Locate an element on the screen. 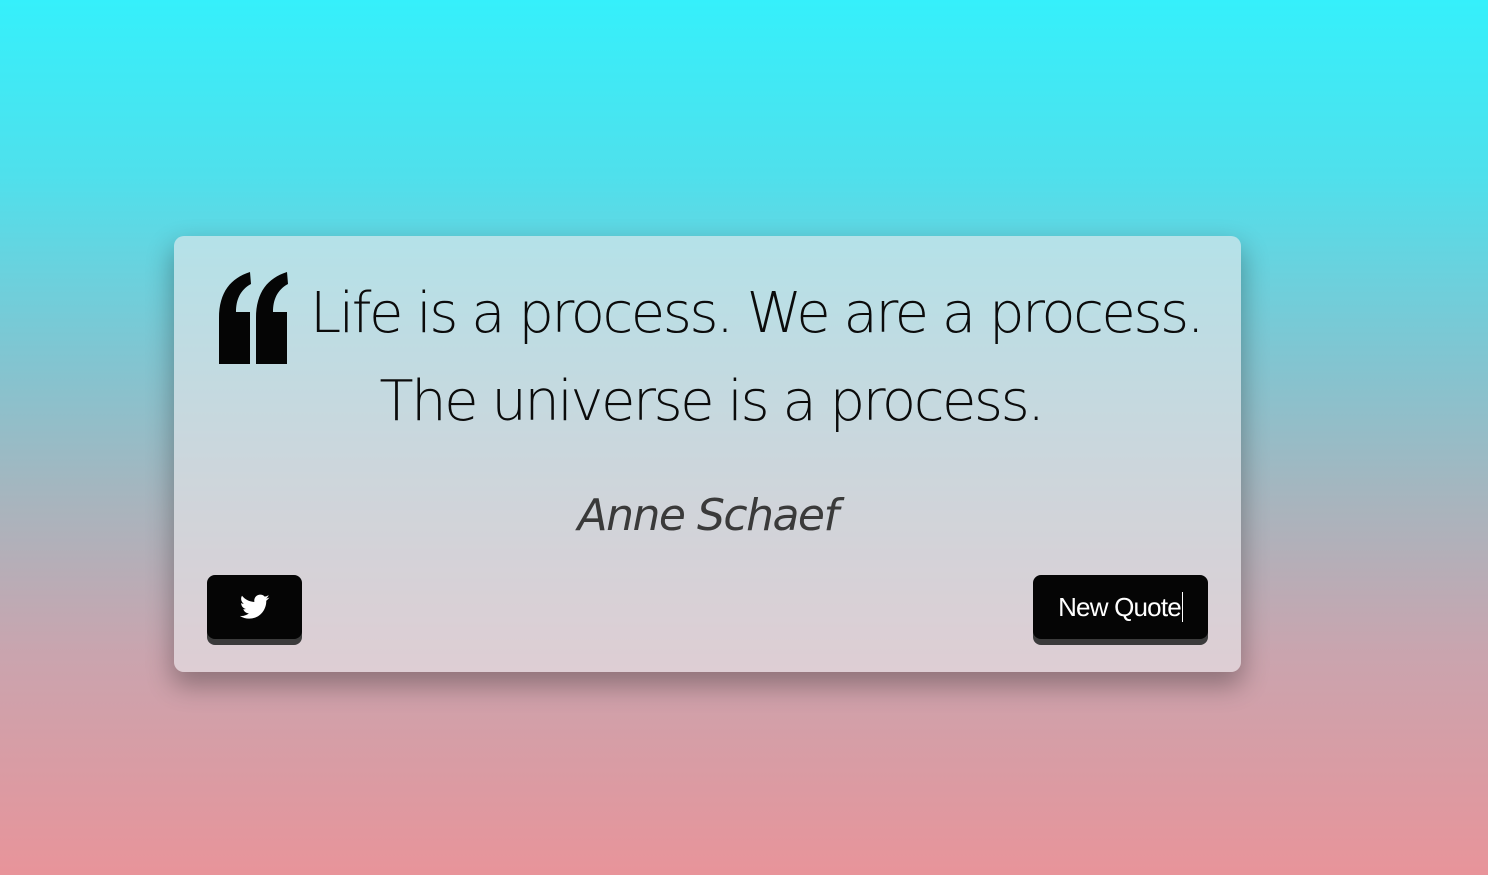 This screenshot has width=1488, height=875. tweet-button is located at coordinates (254, 607).